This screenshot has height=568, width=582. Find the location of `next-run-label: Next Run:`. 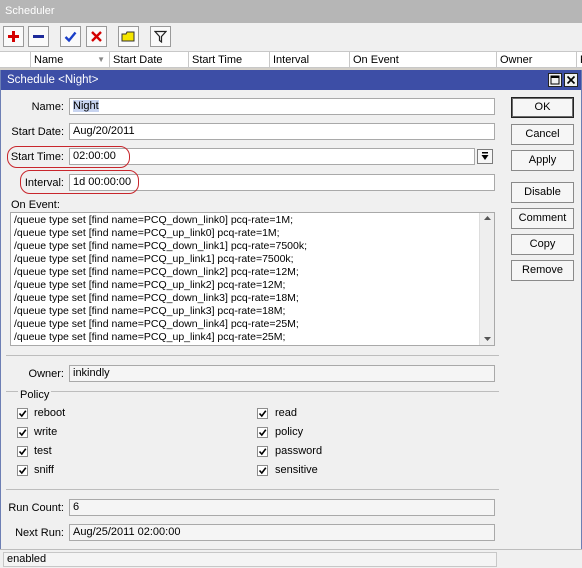

next-run-label: Next Run: is located at coordinates (39, 533).